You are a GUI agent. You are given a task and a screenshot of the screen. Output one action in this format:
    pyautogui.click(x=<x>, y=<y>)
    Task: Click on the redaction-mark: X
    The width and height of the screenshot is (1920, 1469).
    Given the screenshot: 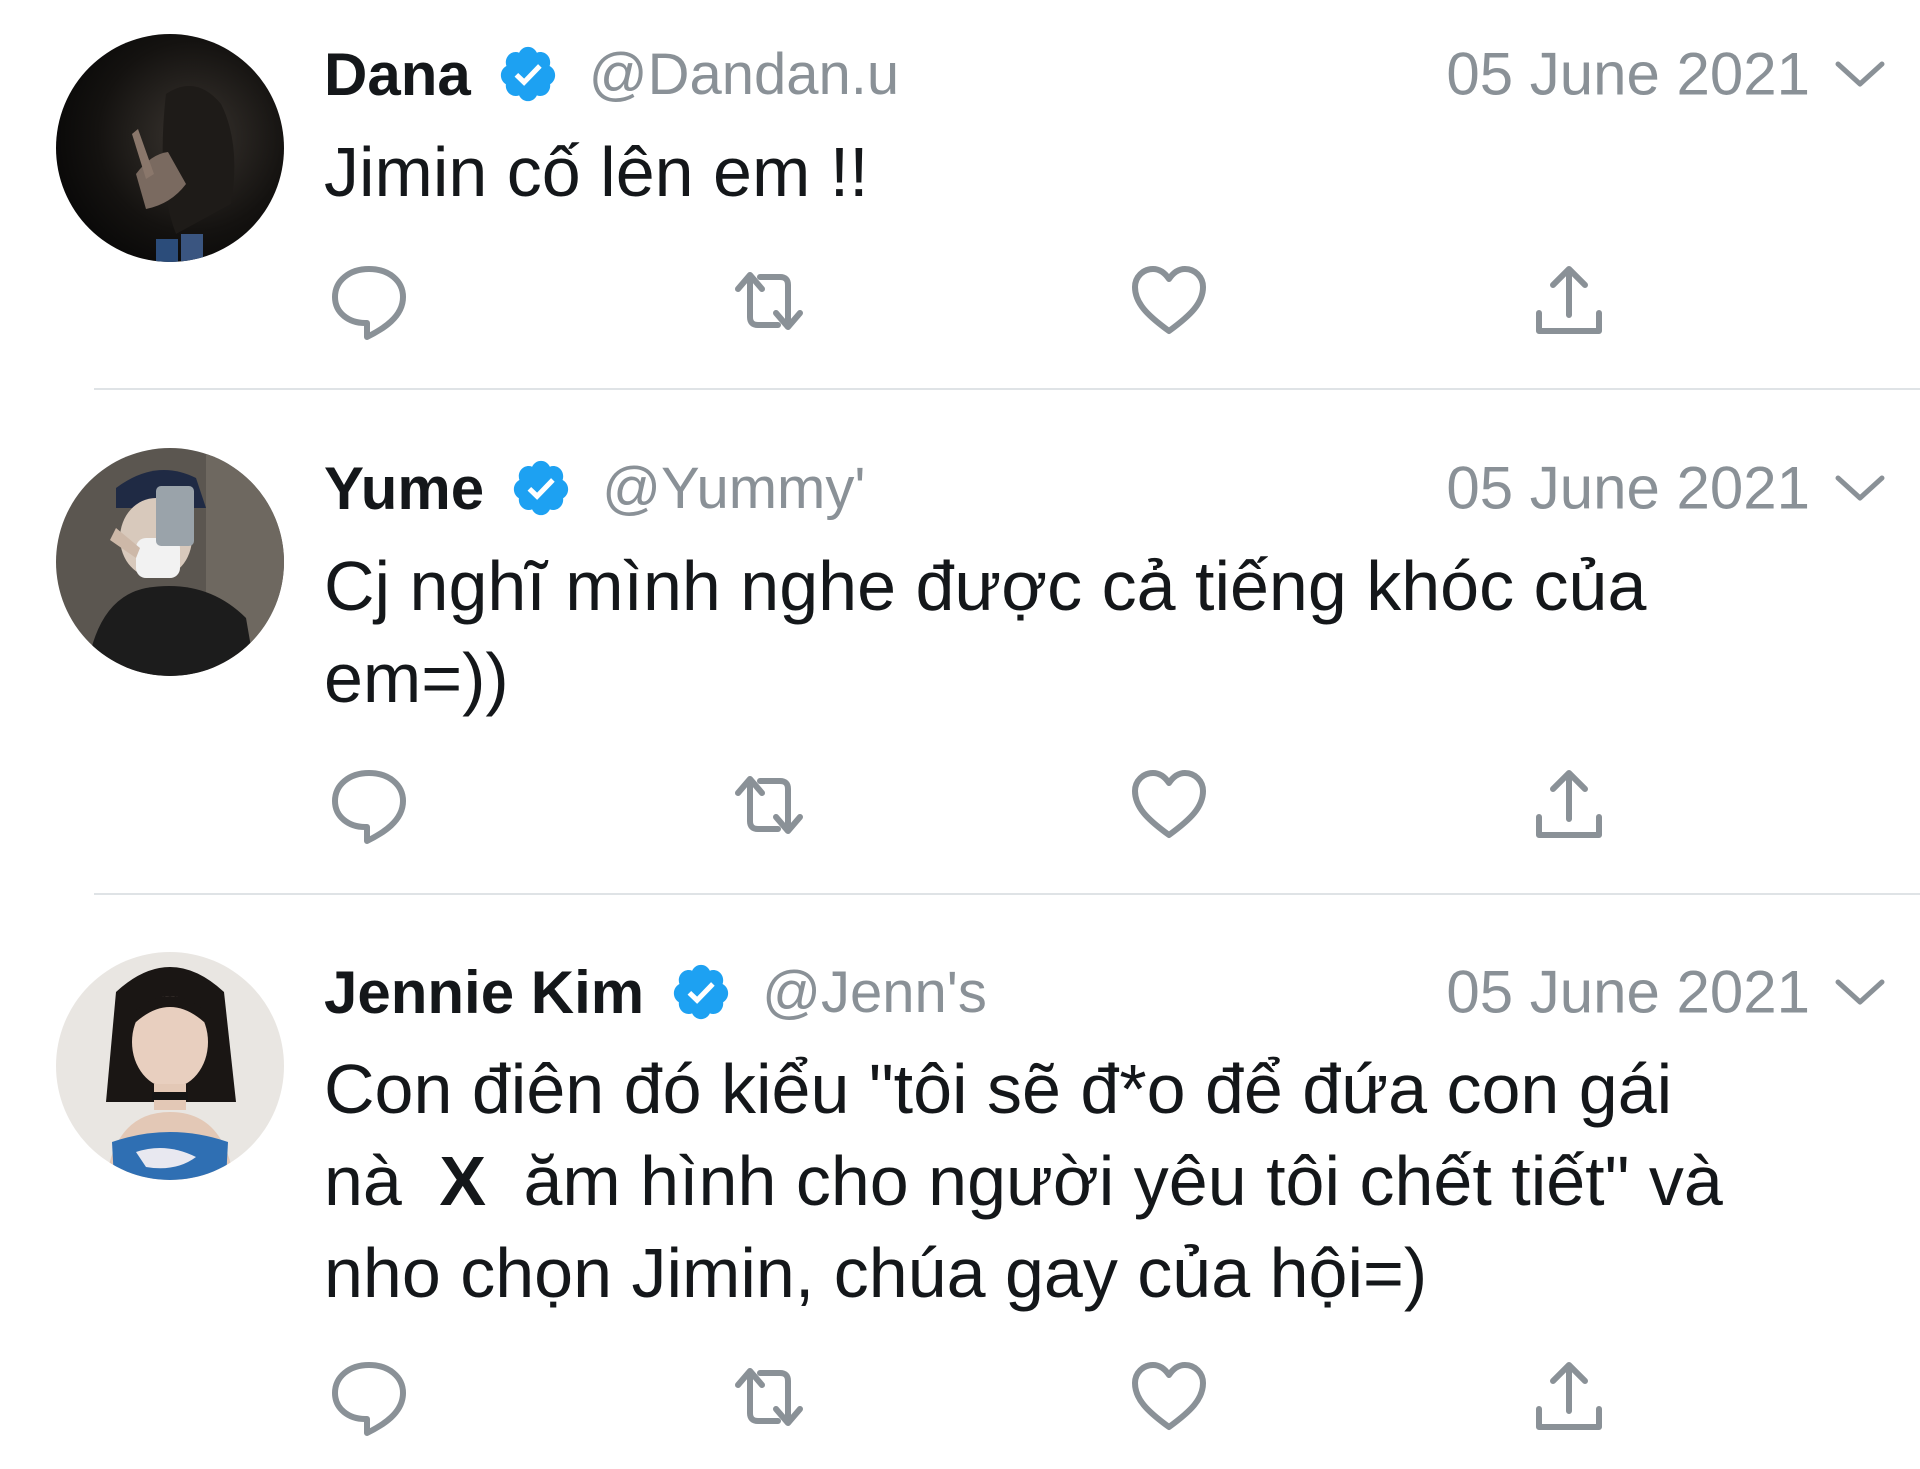 What is the action you would take?
    pyautogui.click(x=463, y=1181)
    